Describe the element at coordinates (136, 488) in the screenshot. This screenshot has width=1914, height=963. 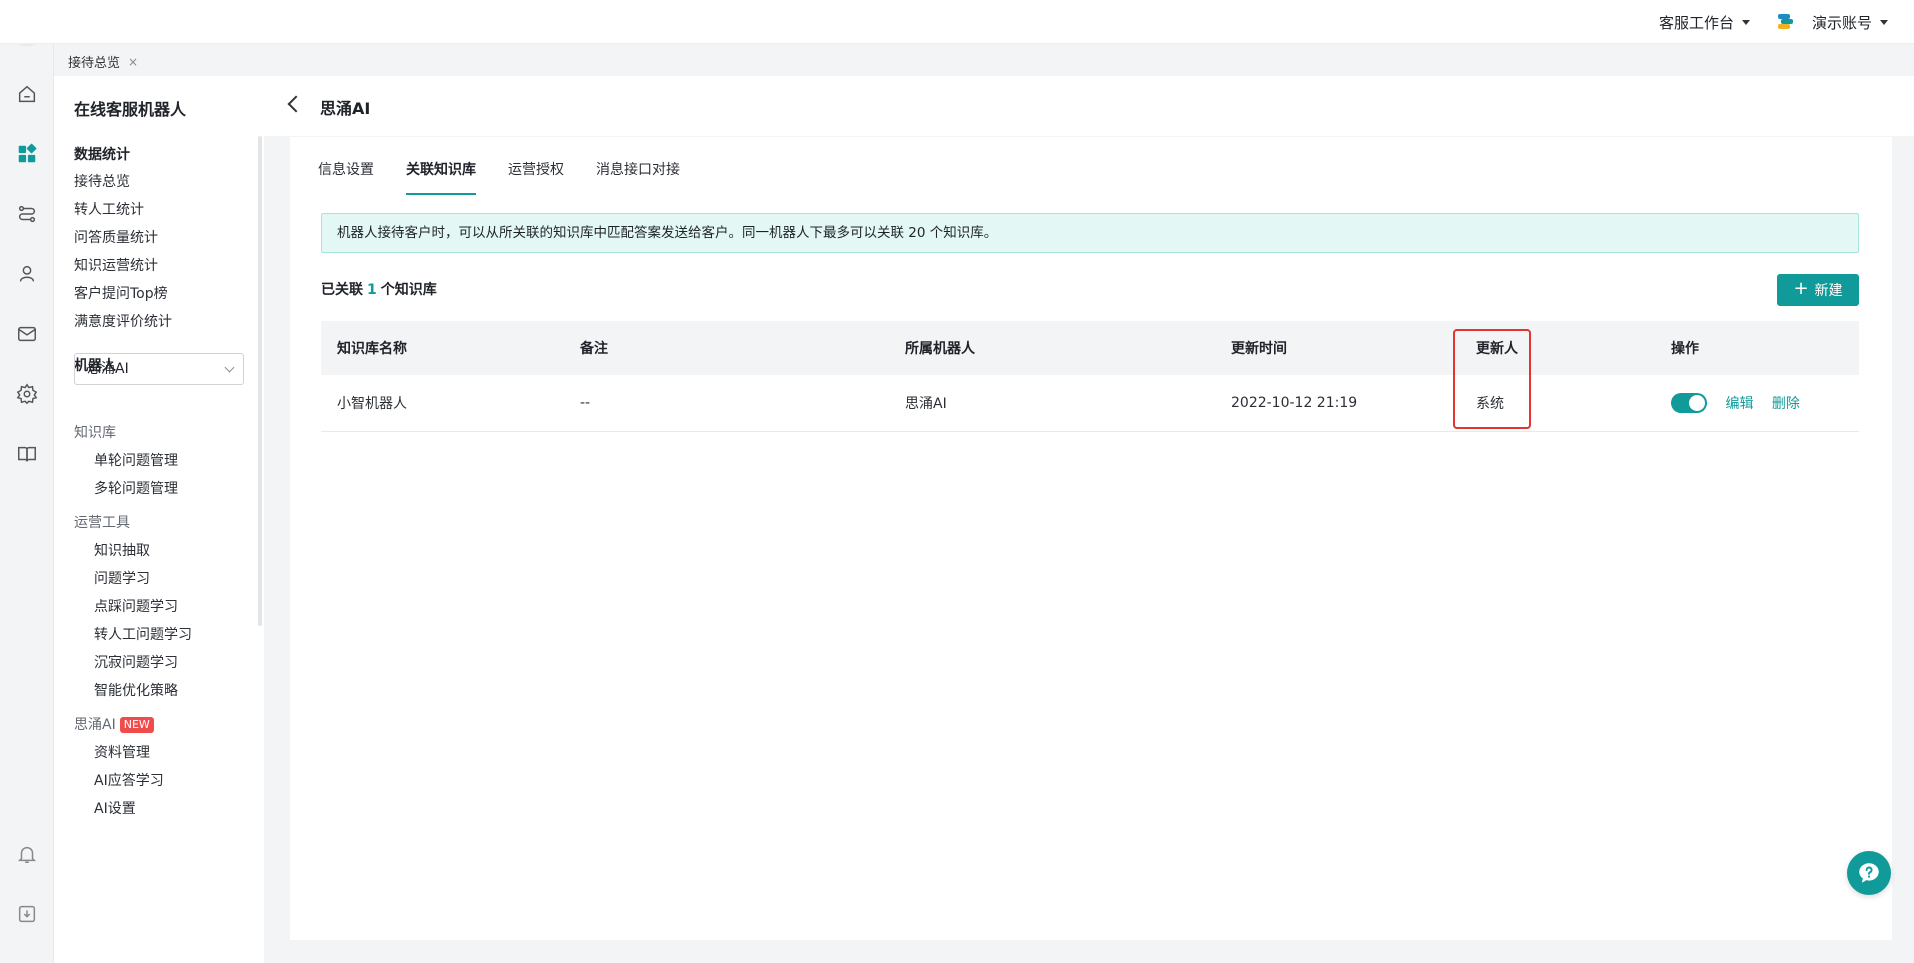
I see `nav-item-multi-turn: 多轮问题管理` at that location.